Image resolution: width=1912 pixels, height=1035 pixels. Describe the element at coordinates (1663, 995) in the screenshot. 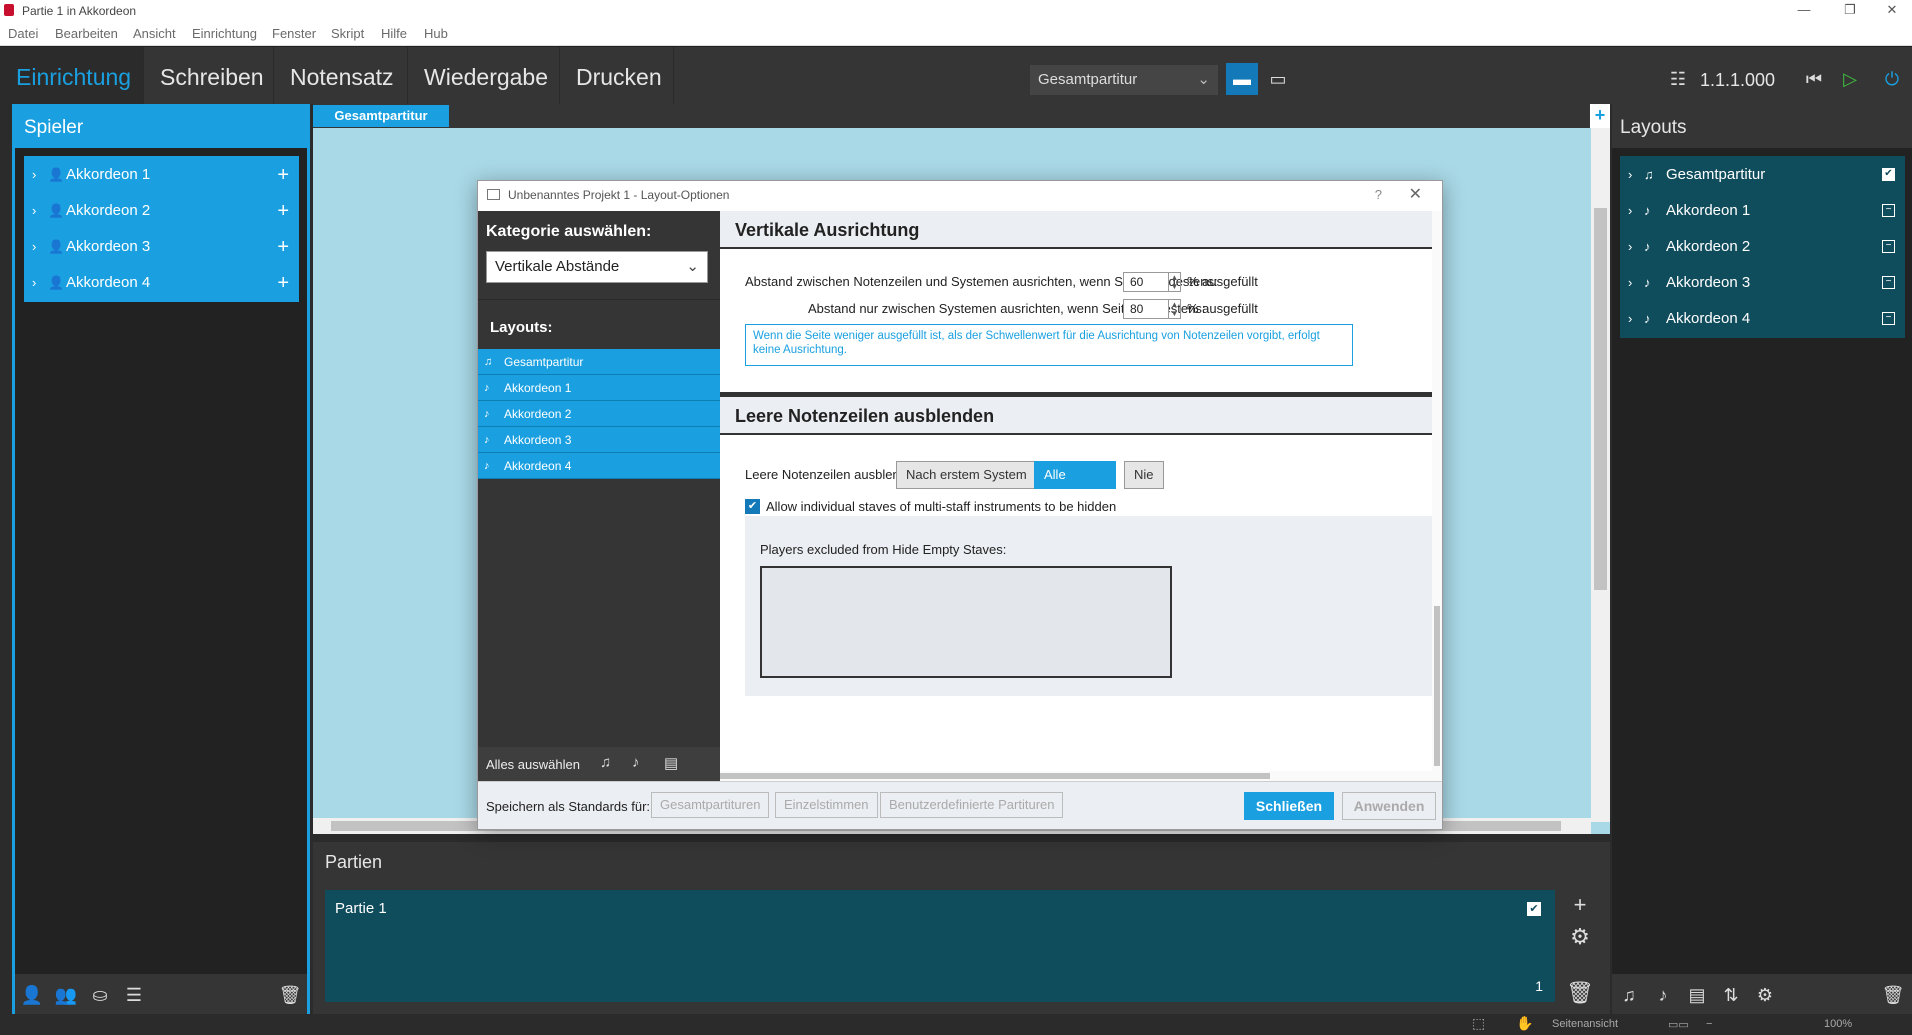

I see `add-part-layout-icon: ♪` at that location.